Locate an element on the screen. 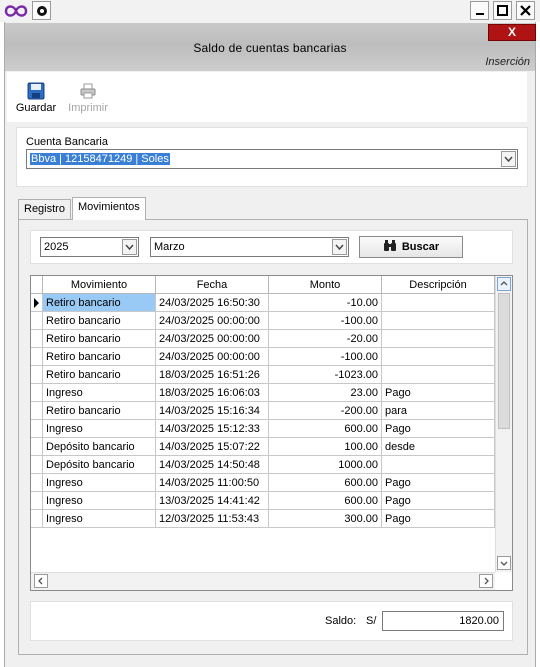 The image size is (540, 667). table-row: Ingreso 13/03/2025 14:41:42 600.00 Pago is located at coordinates (263, 501).